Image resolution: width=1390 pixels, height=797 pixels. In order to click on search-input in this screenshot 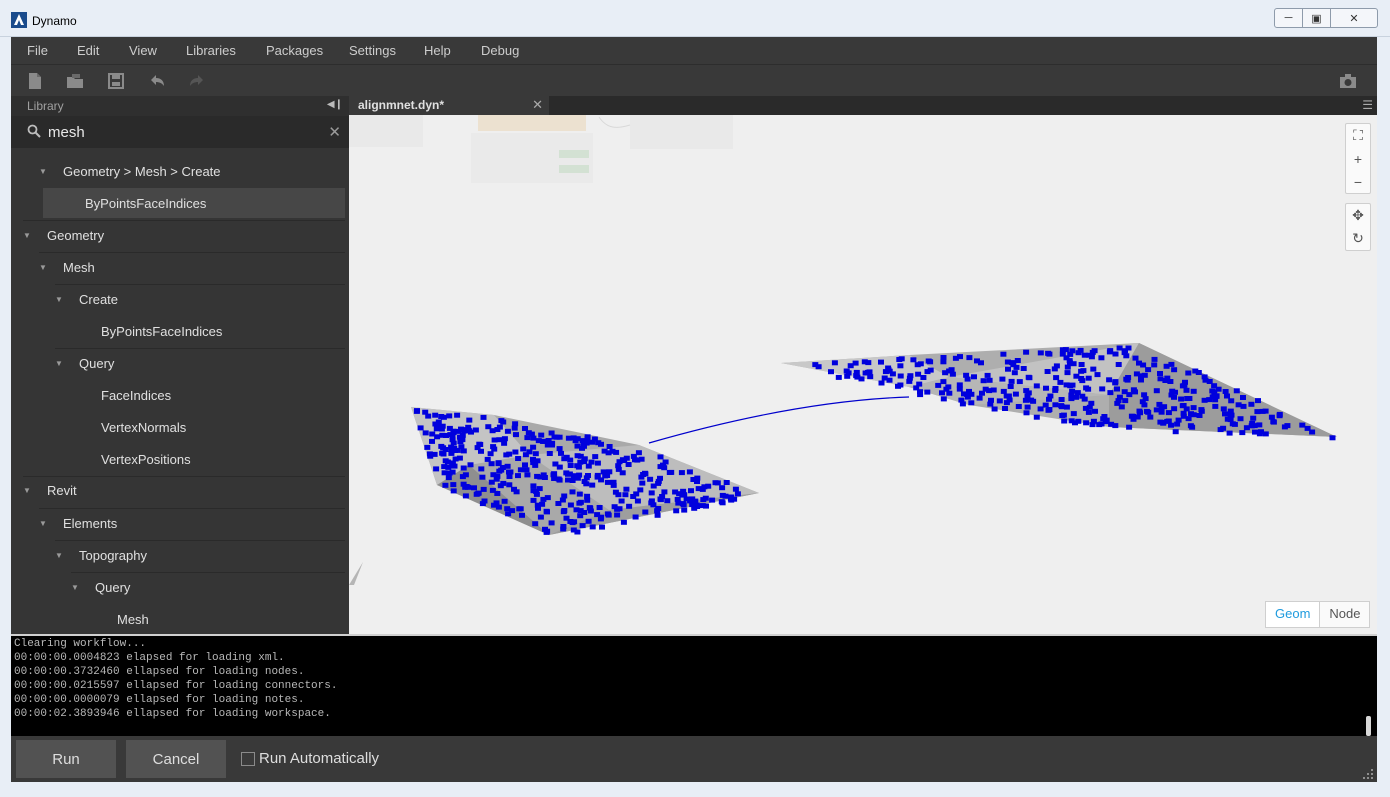, I will do `click(183, 132)`.